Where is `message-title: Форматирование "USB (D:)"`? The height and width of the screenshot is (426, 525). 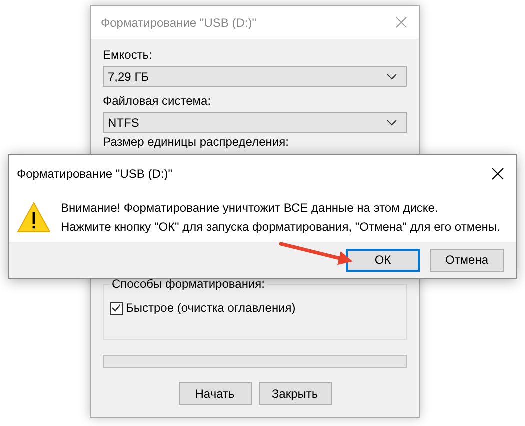
message-title: Форматирование "USB (D:)" is located at coordinates (94, 174).